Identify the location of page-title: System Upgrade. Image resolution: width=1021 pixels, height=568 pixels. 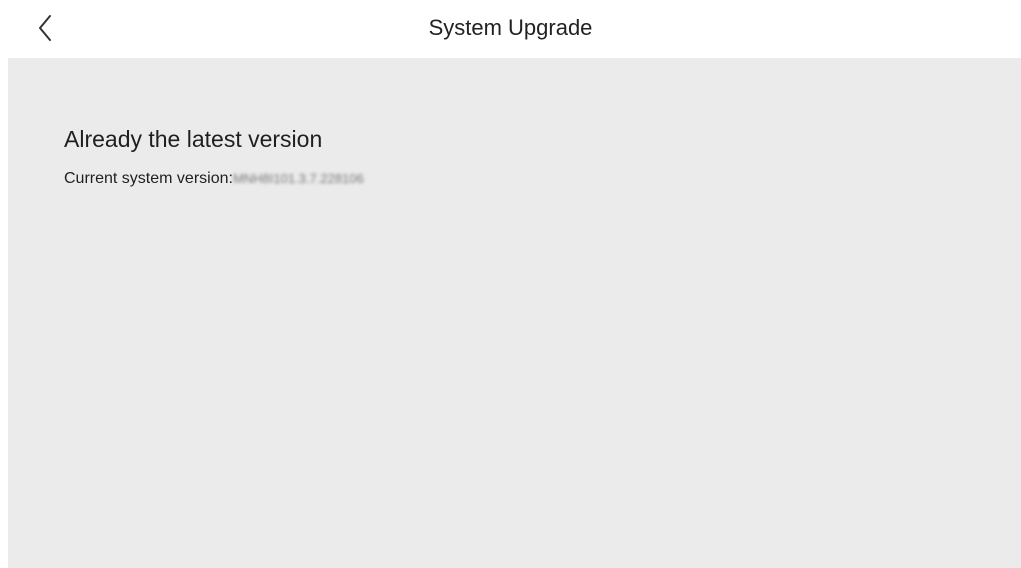
(510, 27).